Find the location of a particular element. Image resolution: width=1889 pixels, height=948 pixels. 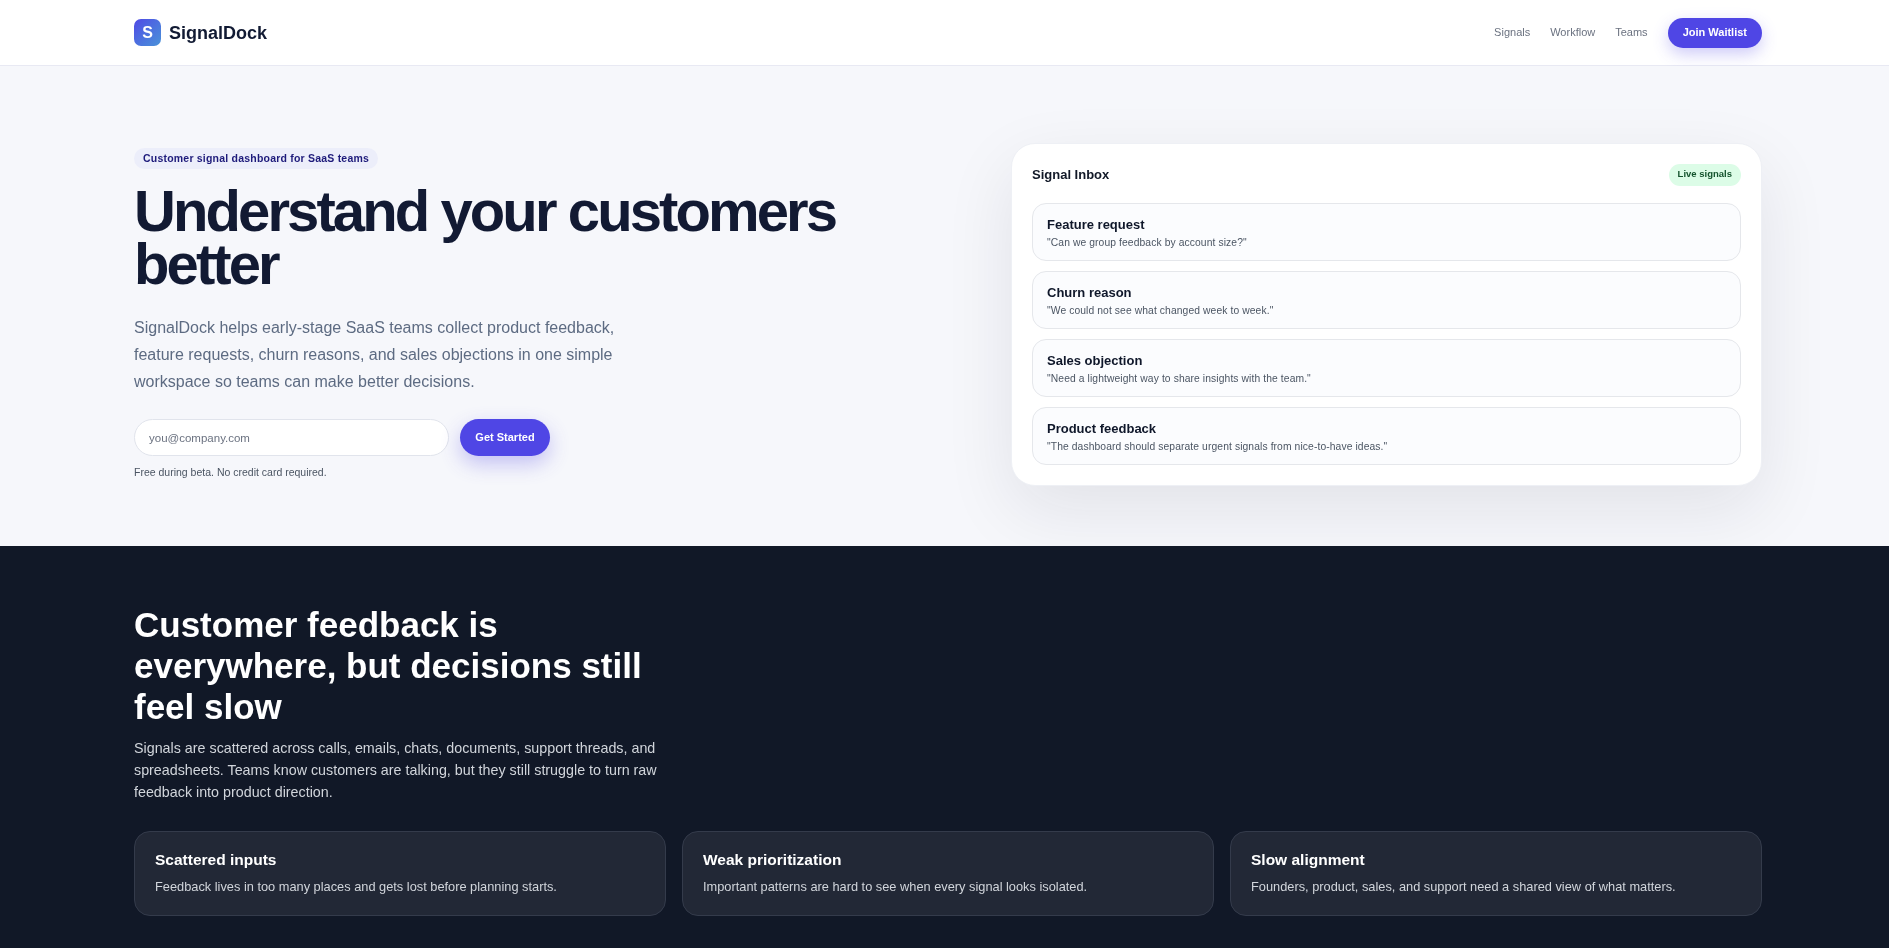

signal-type: Feature request is located at coordinates (1096, 224).